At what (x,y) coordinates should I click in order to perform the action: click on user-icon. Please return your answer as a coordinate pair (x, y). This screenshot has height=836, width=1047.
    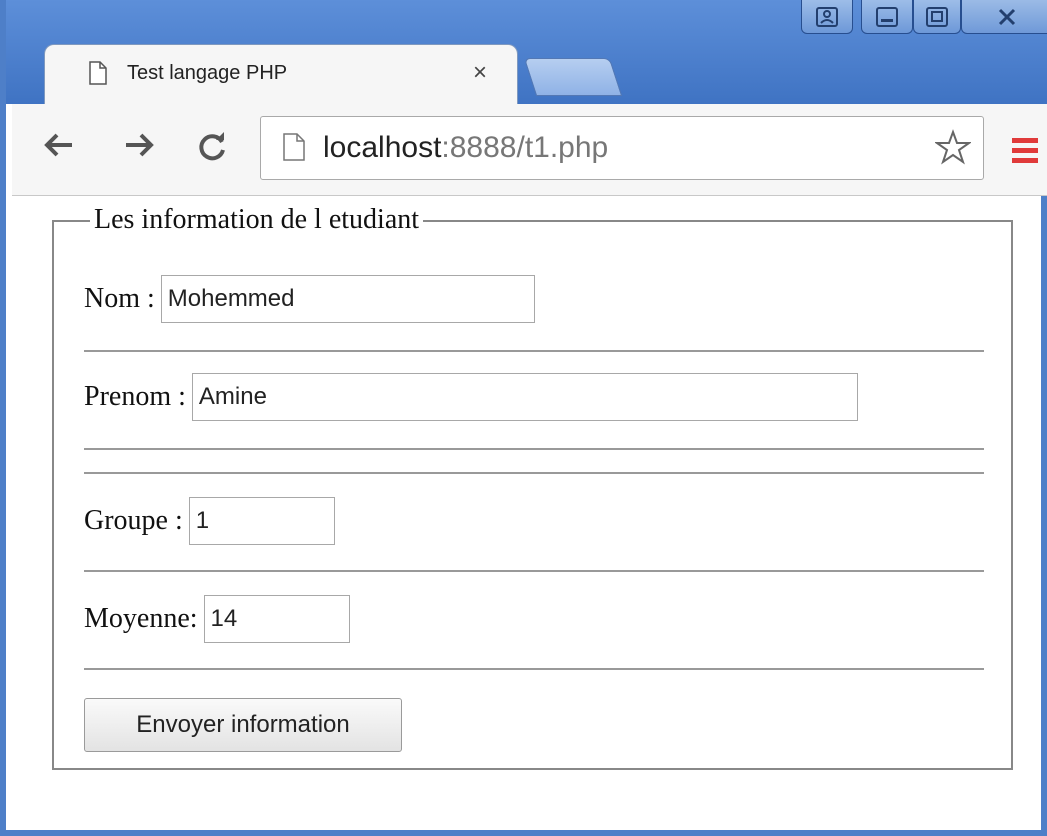
    Looking at the image, I should click on (827, 16).